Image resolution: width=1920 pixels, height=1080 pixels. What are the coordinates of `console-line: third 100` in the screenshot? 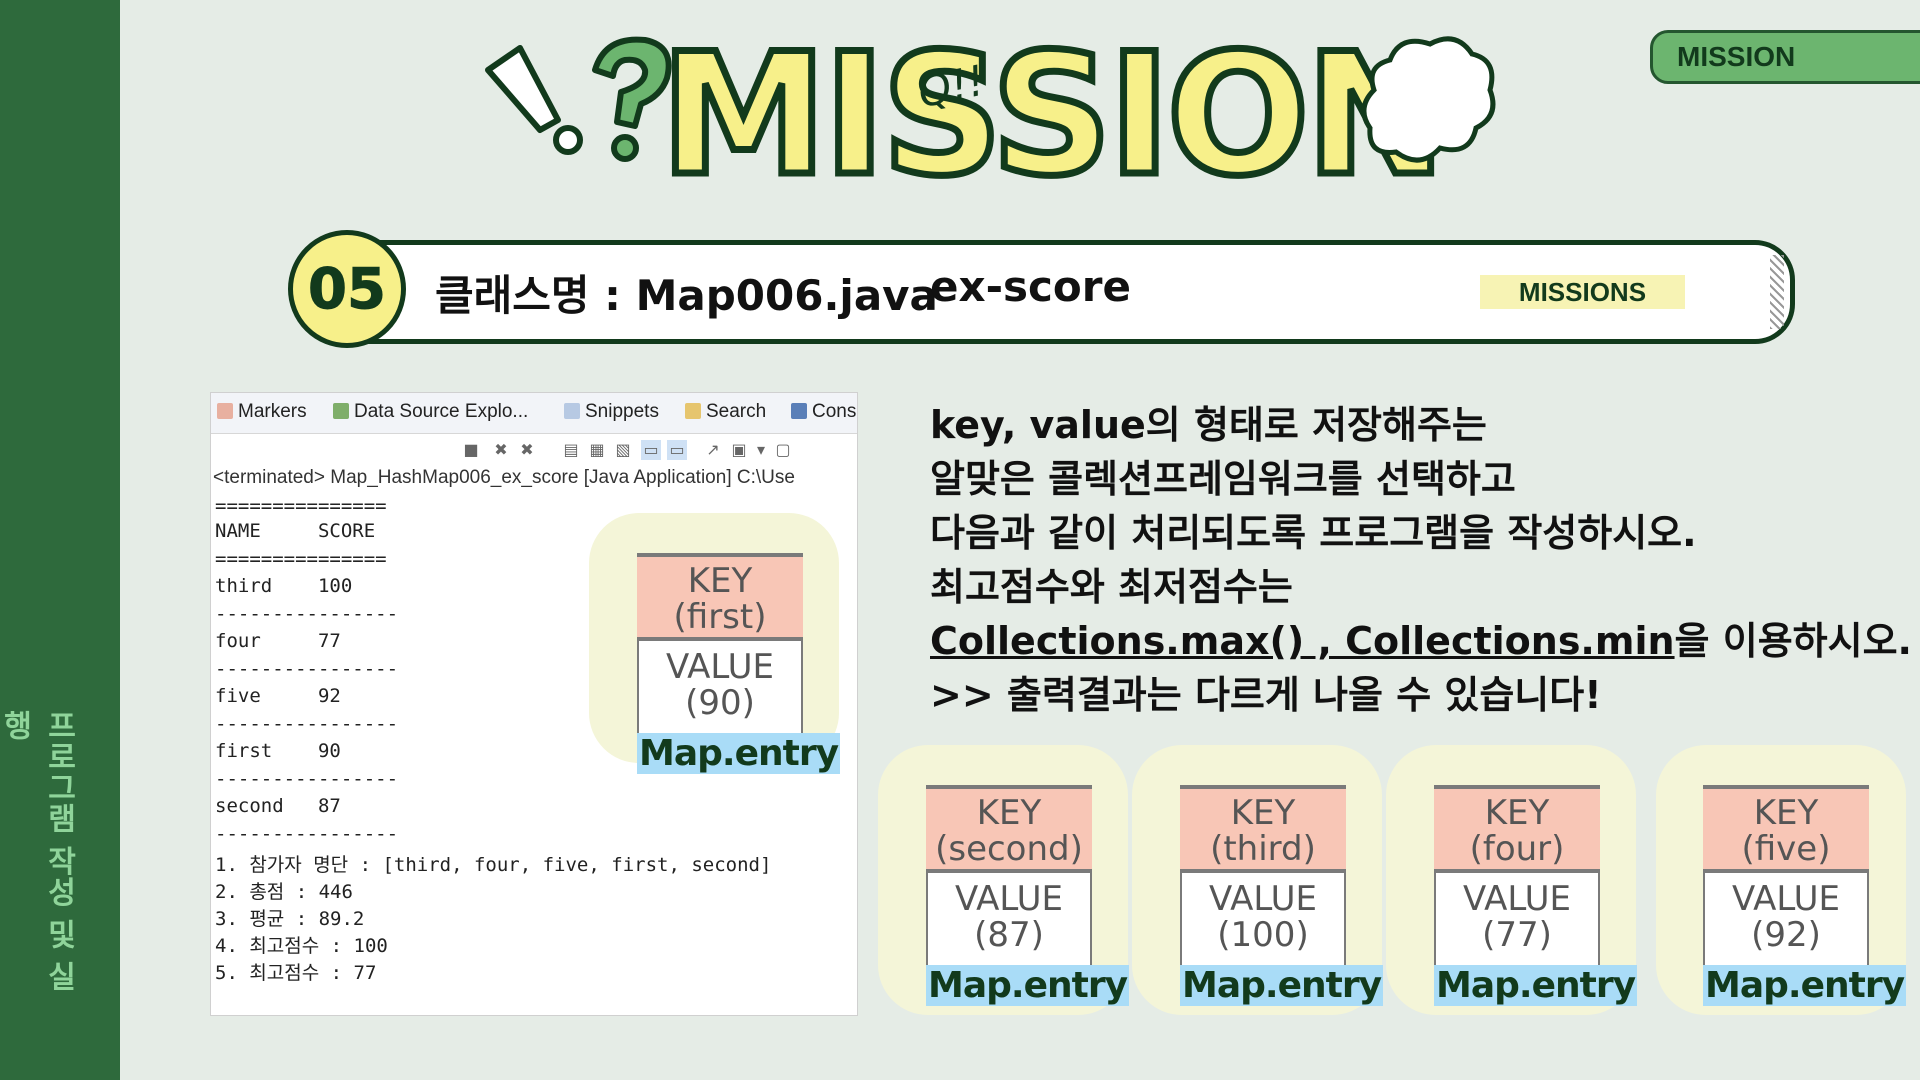 It's located at (284, 586).